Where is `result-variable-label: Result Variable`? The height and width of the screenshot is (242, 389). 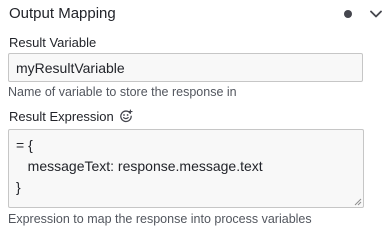
result-variable-label: Result Variable is located at coordinates (53, 42).